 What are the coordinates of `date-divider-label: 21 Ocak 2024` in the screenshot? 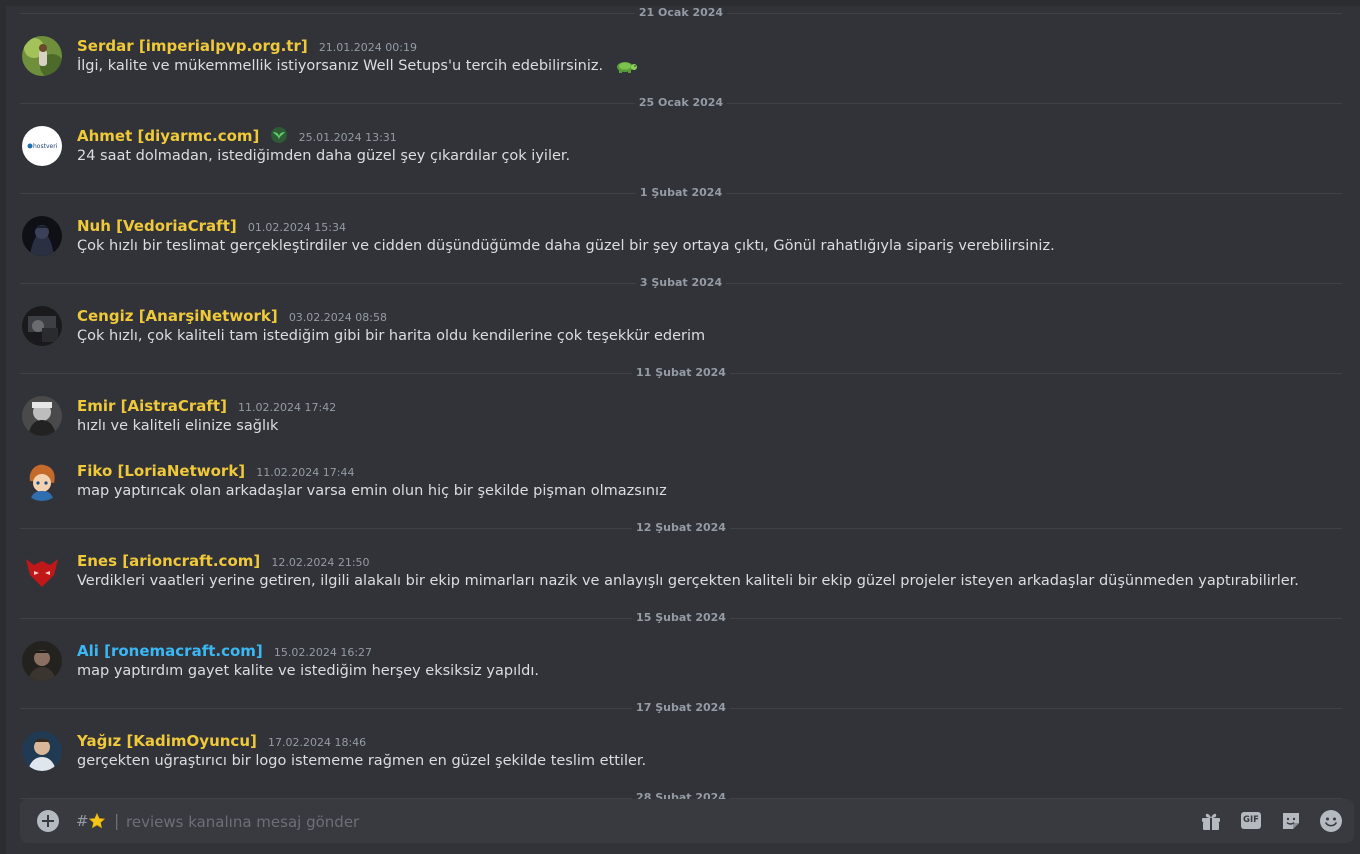 It's located at (681, 13).